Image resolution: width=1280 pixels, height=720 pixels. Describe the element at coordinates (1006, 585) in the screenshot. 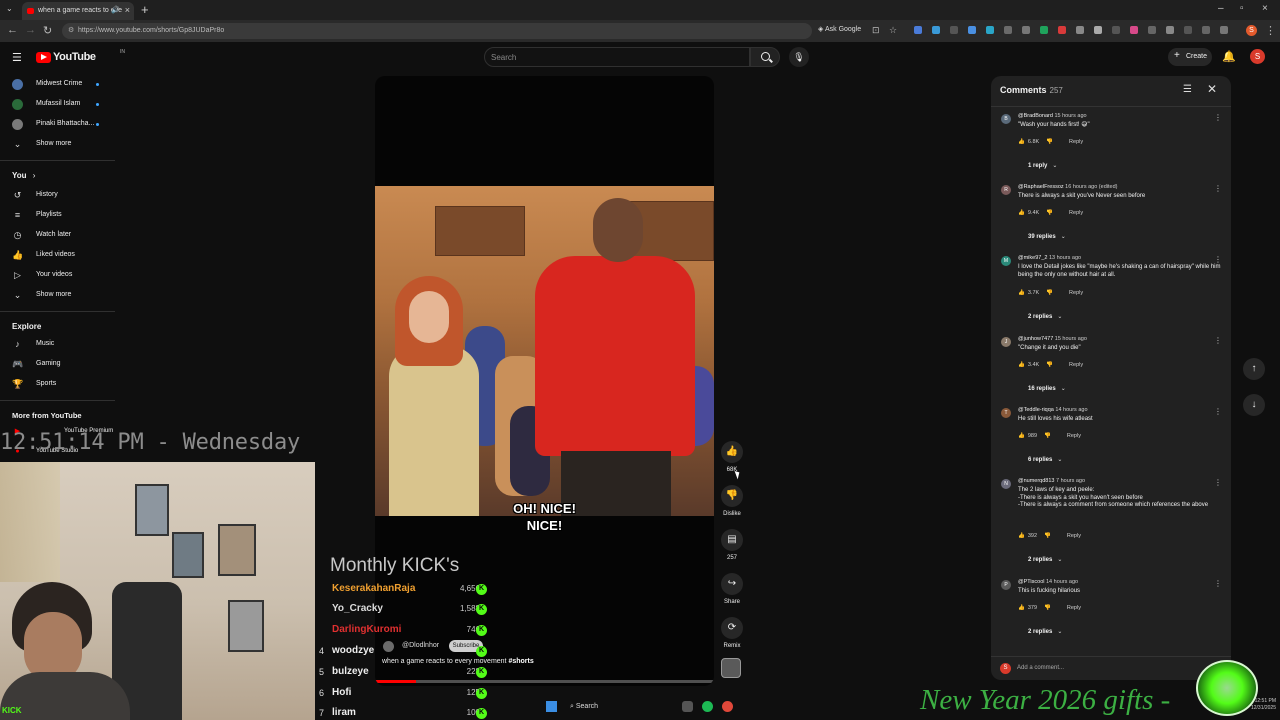

I see `commenter-avatar: P` at that location.